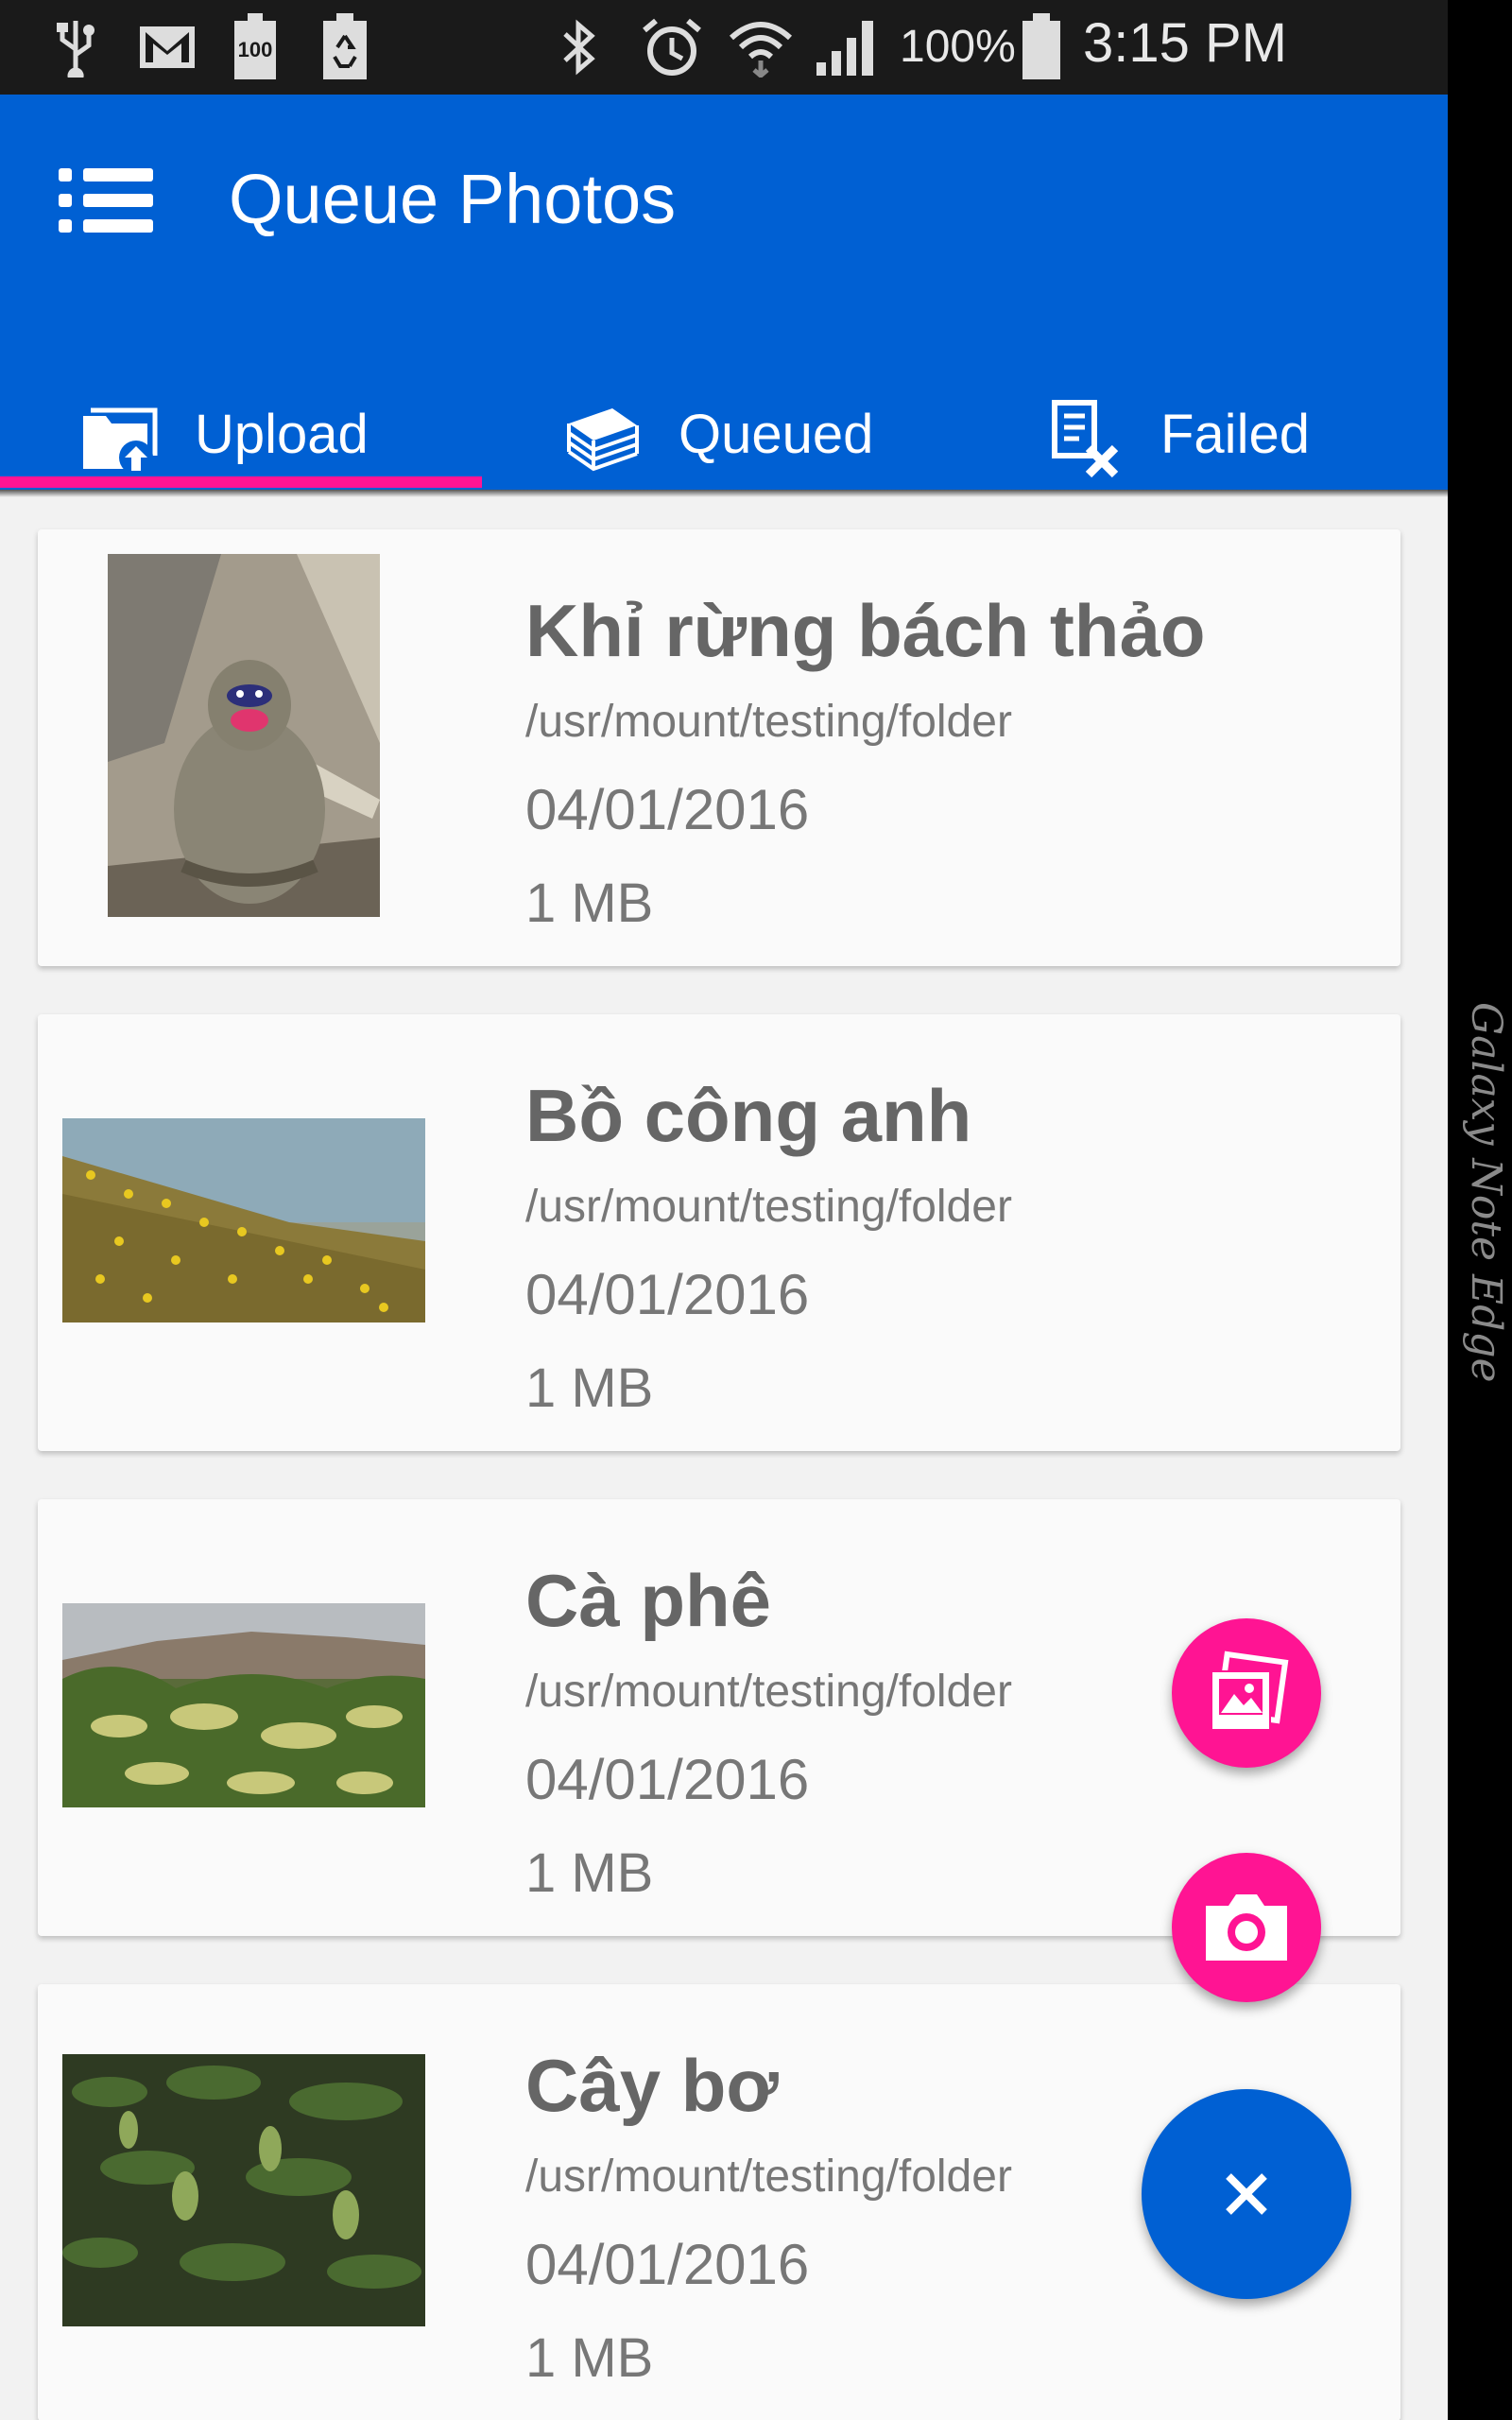 This screenshot has height=2420, width=1512. Describe the element at coordinates (748, 1115) in the screenshot. I see `photo-title: Bồ công anh` at that location.